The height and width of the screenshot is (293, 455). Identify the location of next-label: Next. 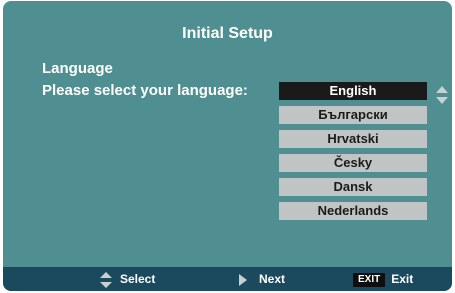
(272, 279).